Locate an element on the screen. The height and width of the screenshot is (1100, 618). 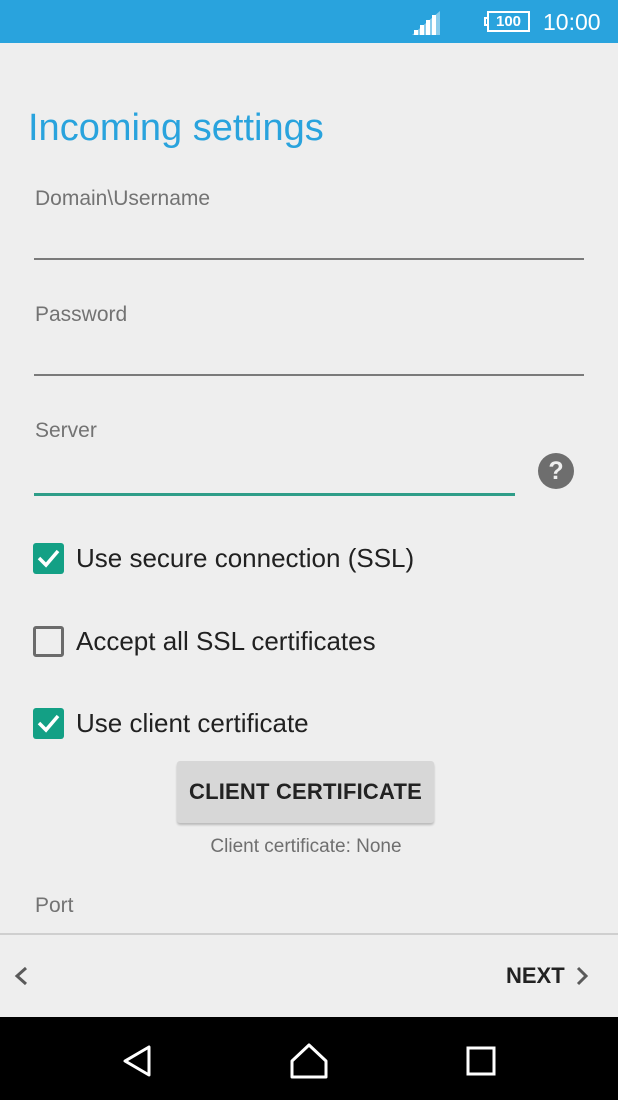
next-button-label: NEXT is located at coordinates (535, 975).